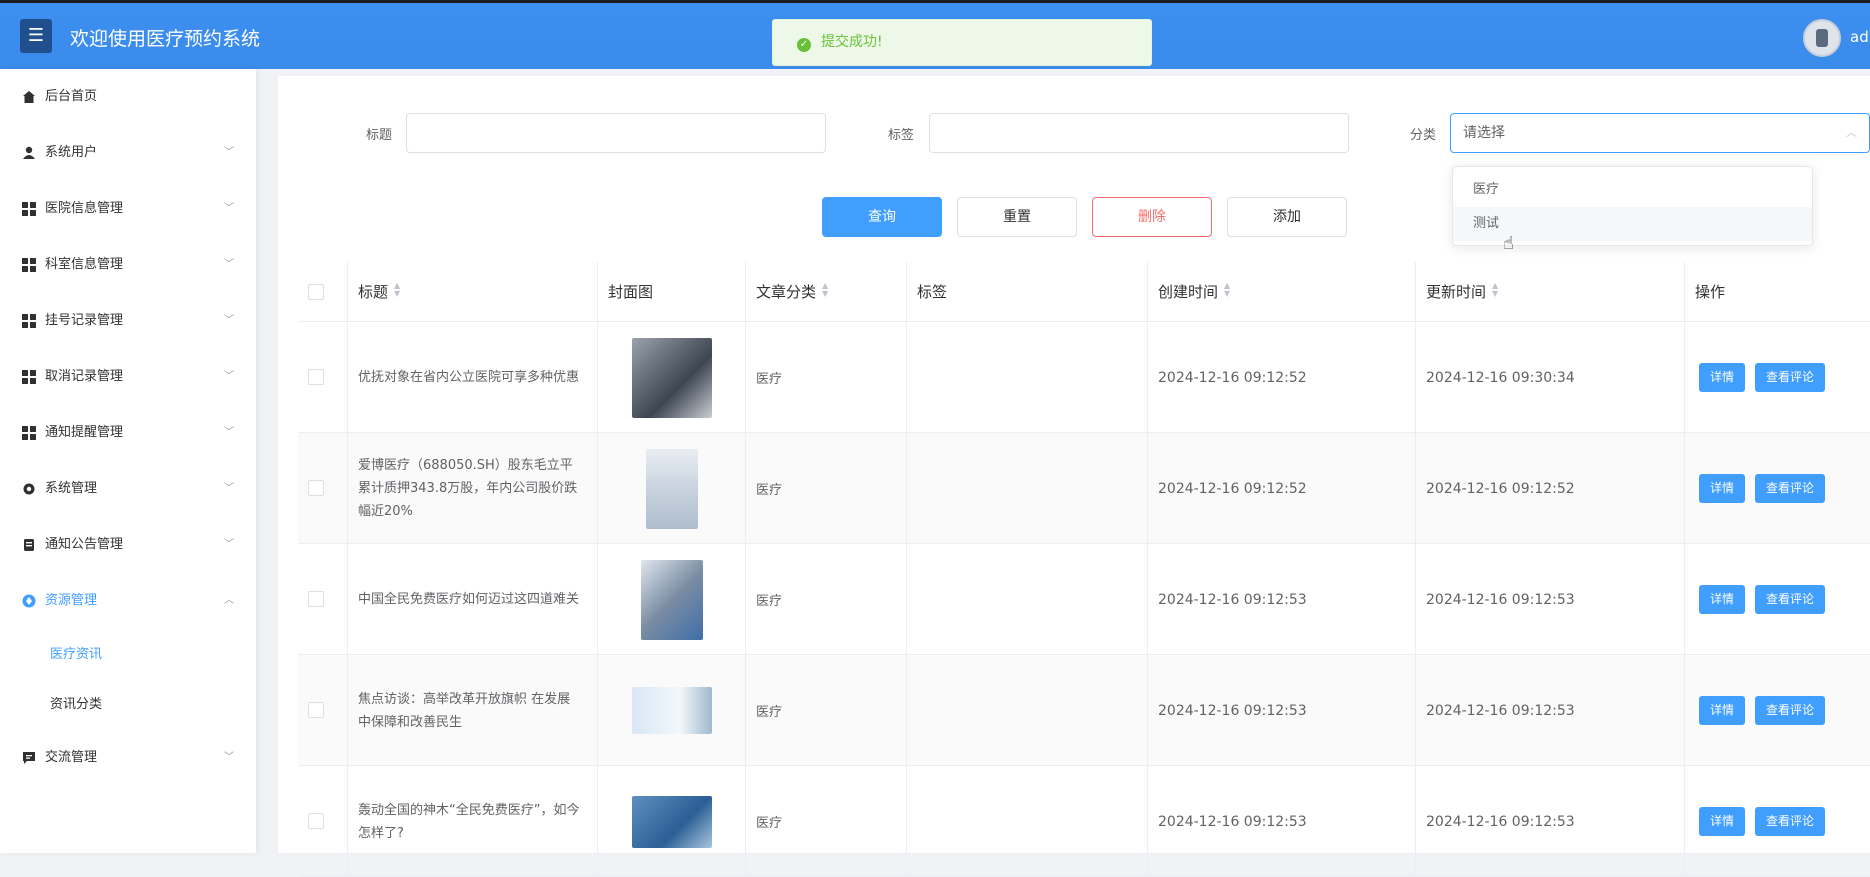 The width and height of the screenshot is (1870, 877). Describe the element at coordinates (1550, 292) in the screenshot. I see `col-updated: 更新时间 ▲ ▼` at that location.